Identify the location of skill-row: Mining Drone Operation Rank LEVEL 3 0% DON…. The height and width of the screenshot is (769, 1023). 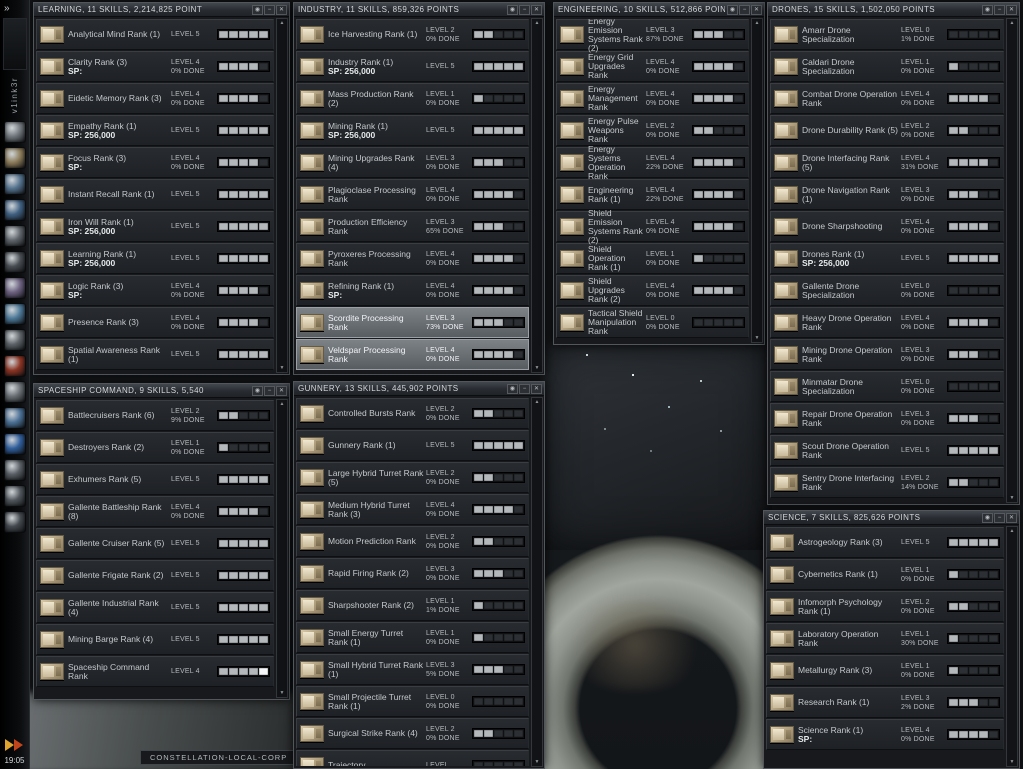
(887, 354).